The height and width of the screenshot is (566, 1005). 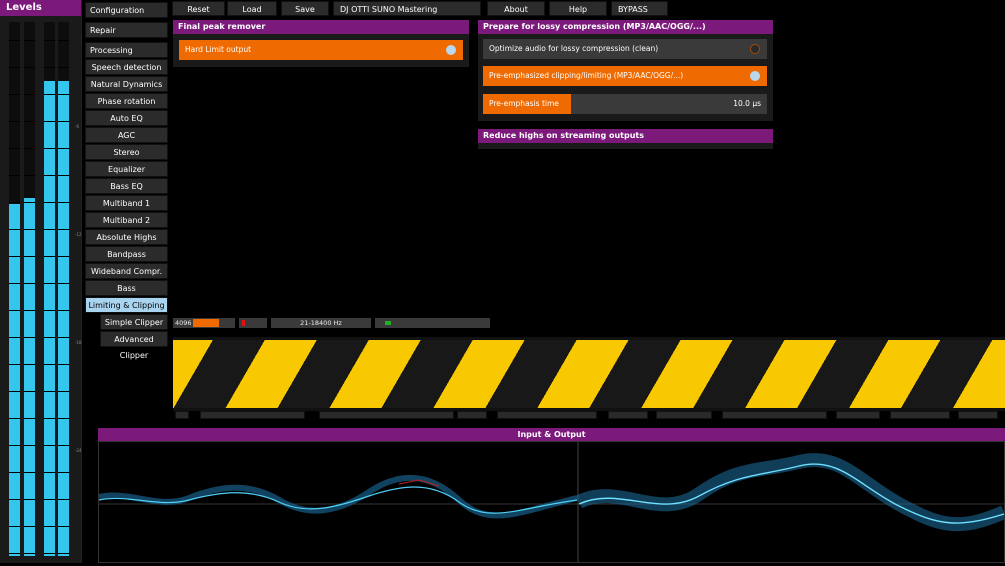 What do you see at coordinates (252, 8) in the screenshot?
I see `load-button: Load` at bounding box center [252, 8].